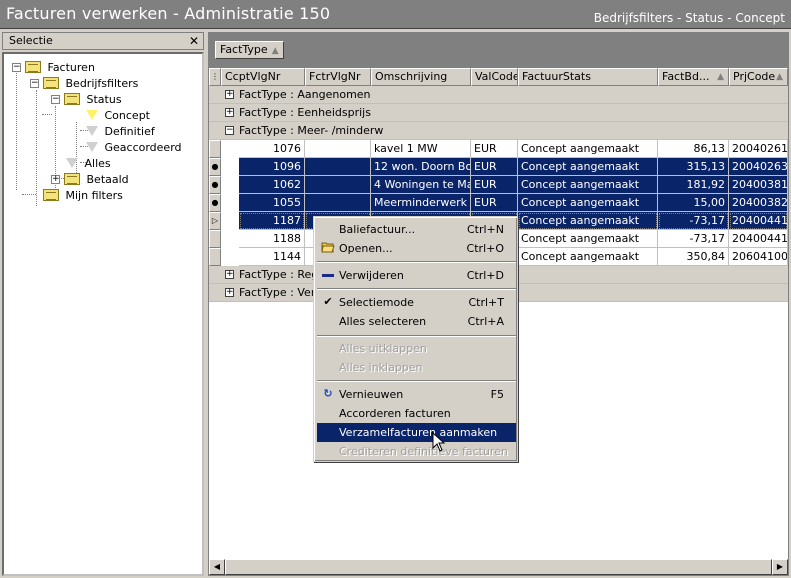 This screenshot has width=791, height=578. Describe the element at coordinates (758, 203) in the screenshot. I see `cell-prjcode: 20400382-M` at that location.